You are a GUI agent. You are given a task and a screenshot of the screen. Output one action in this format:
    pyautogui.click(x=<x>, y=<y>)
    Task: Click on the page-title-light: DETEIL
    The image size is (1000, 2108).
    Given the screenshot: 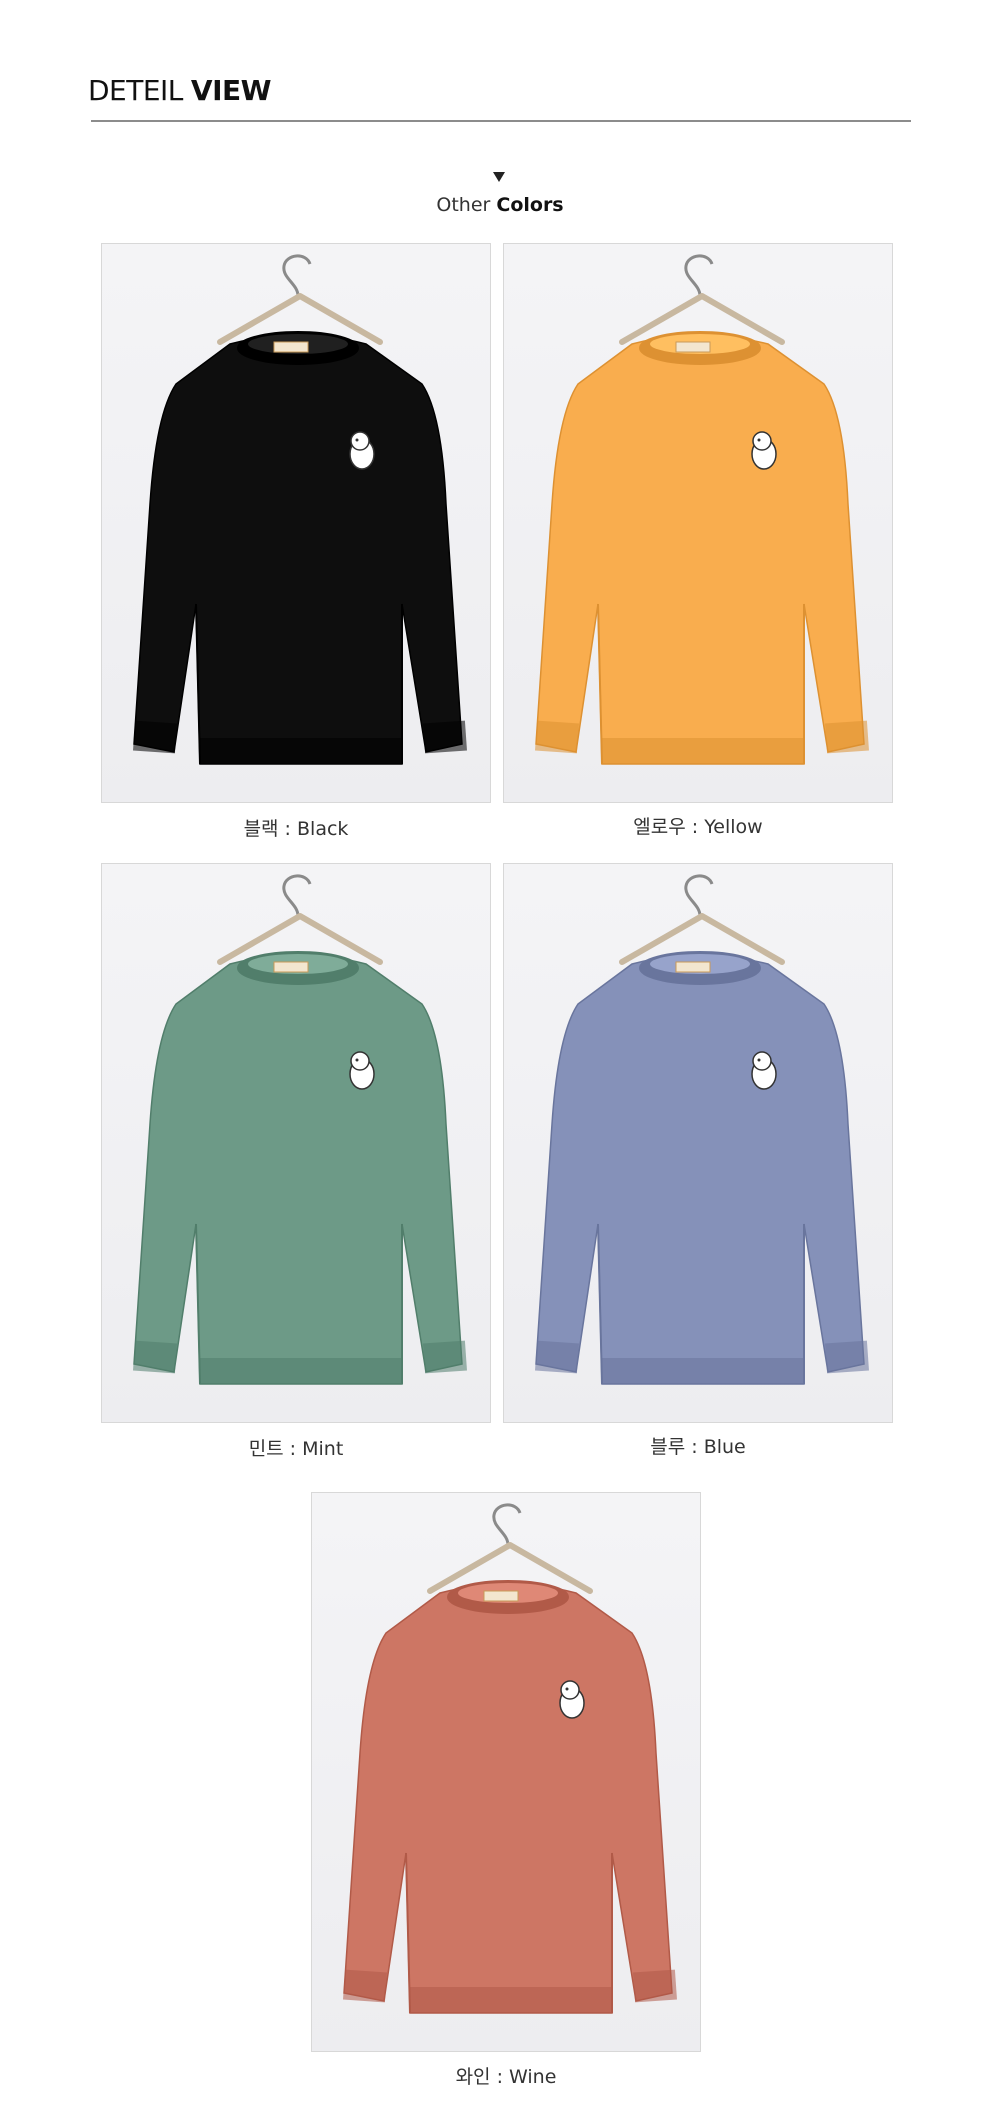 What is the action you would take?
    pyautogui.click(x=135, y=90)
    